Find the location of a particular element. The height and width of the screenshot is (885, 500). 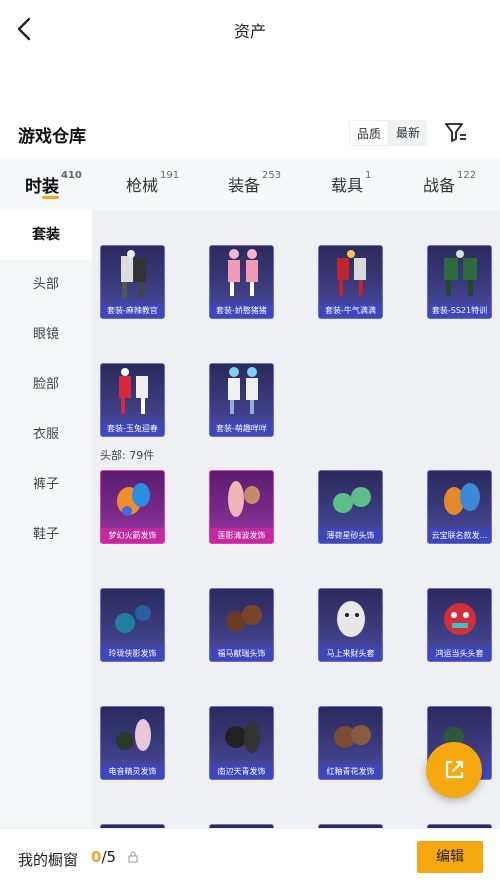

tab-count: 1 is located at coordinates (368, 175).